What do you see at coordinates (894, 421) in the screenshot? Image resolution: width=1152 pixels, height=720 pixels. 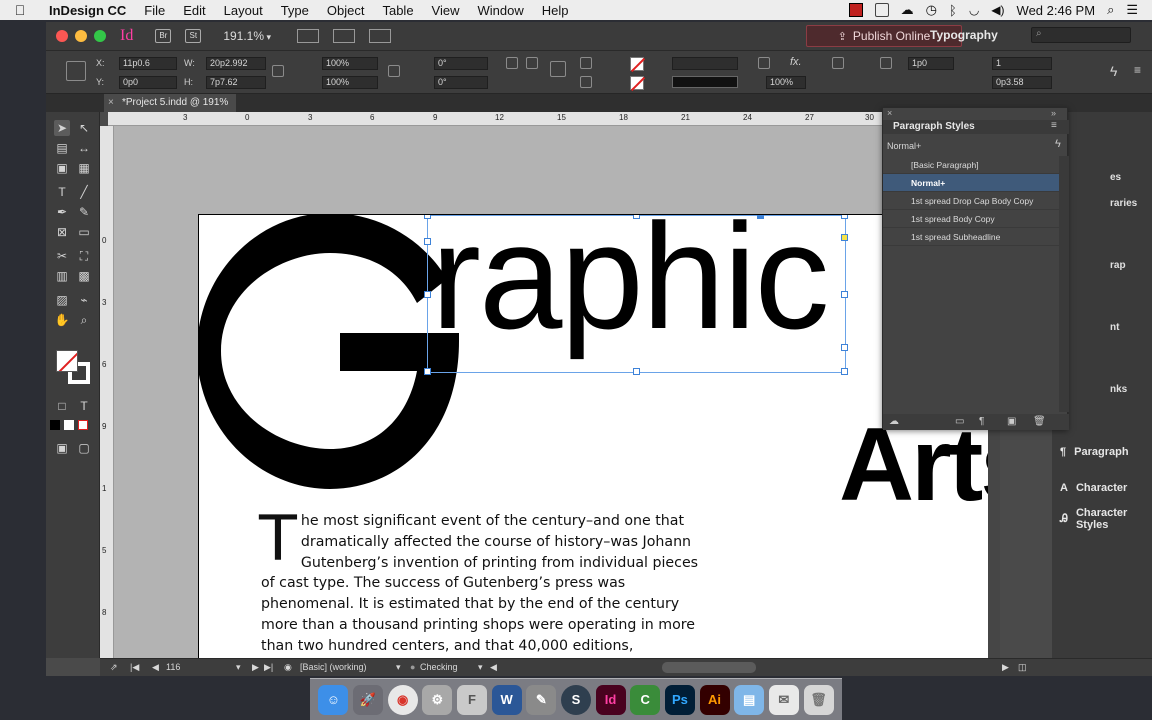 I see `style-group-icon: ☁` at bounding box center [894, 421].